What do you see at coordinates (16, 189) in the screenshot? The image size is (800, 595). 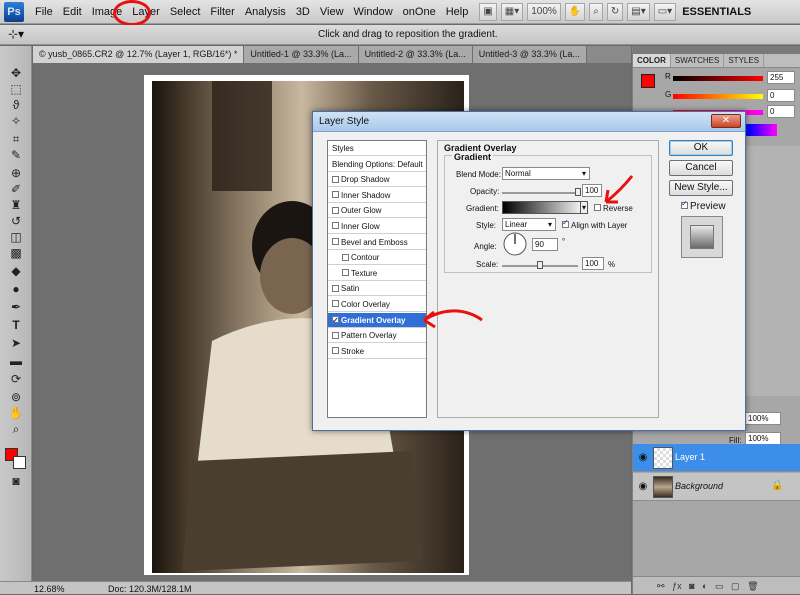 I see `brush-tool-icon: ✐` at bounding box center [16, 189].